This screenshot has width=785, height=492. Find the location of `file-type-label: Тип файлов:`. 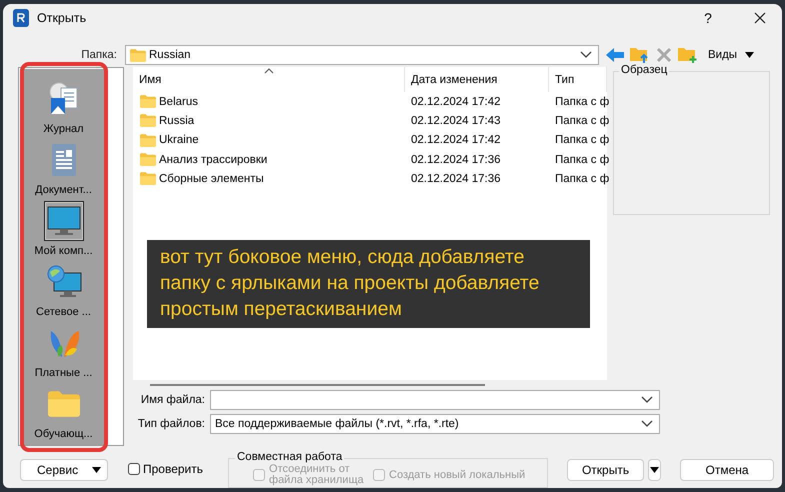

file-type-label: Тип файлов: is located at coordinates (171, 424).